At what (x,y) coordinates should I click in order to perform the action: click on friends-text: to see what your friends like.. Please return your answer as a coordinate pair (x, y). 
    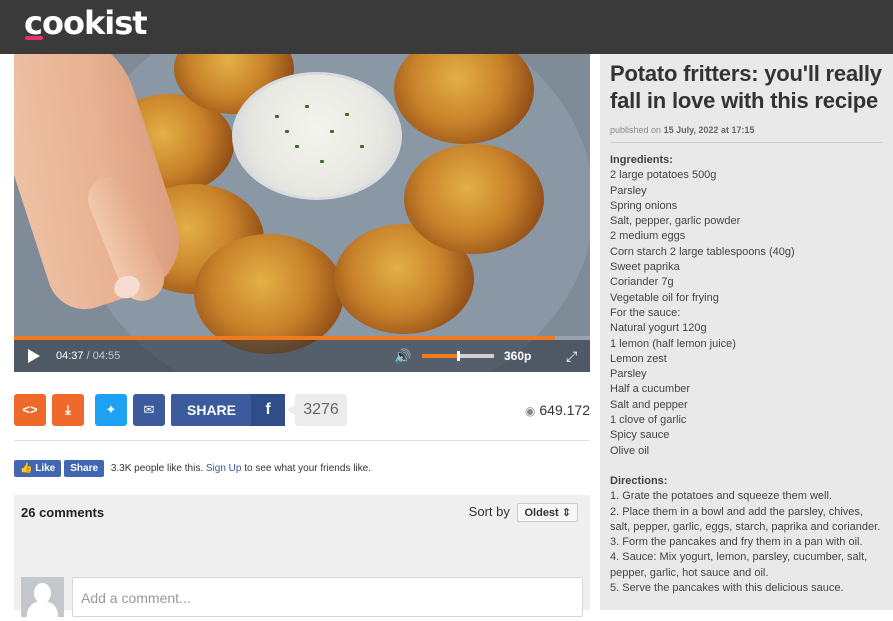
    Looking at the image, I should click on (307, 468).